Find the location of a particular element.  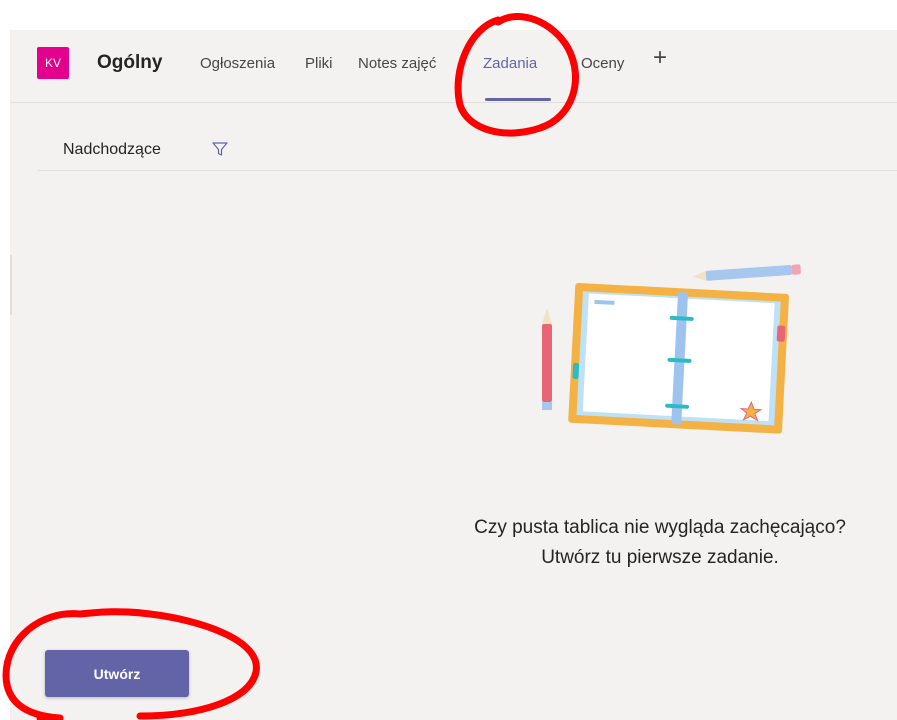

tab-pliki: Pliki is located at coordinates (319, 63).